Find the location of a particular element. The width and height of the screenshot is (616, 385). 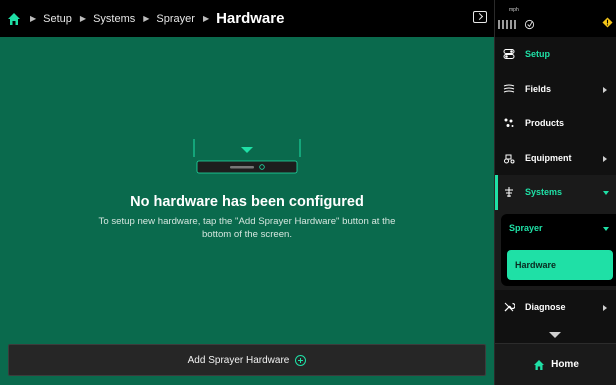

sidebar-item-fields: Fields is located at coordinates (555, 89).